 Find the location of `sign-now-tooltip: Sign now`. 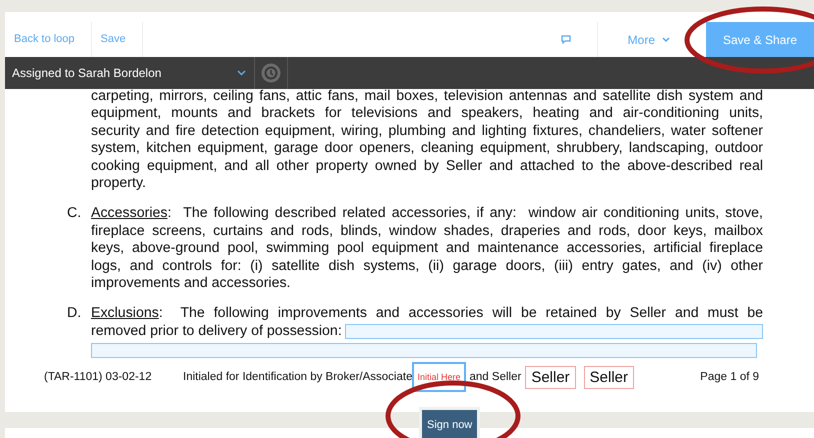

sign-now-tooltip: Sign now is located at coordinates (449, 422).